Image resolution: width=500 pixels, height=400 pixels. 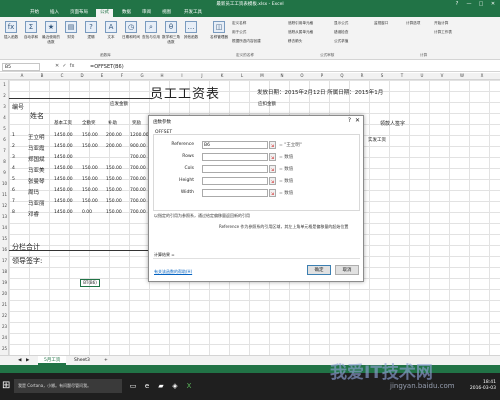 I want to click on cortana-search-box: 我是 Cortana，小娜。有问题尽管问我。, so click(x=68, y=386).